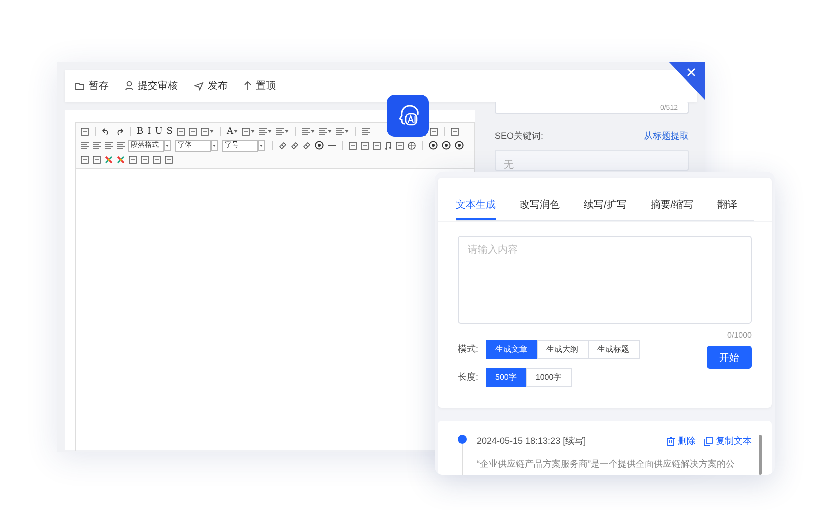  What do you see at coordinates (149, 132) in the screenshot?
I see `format-button: I` at bounding box center [149, 132].